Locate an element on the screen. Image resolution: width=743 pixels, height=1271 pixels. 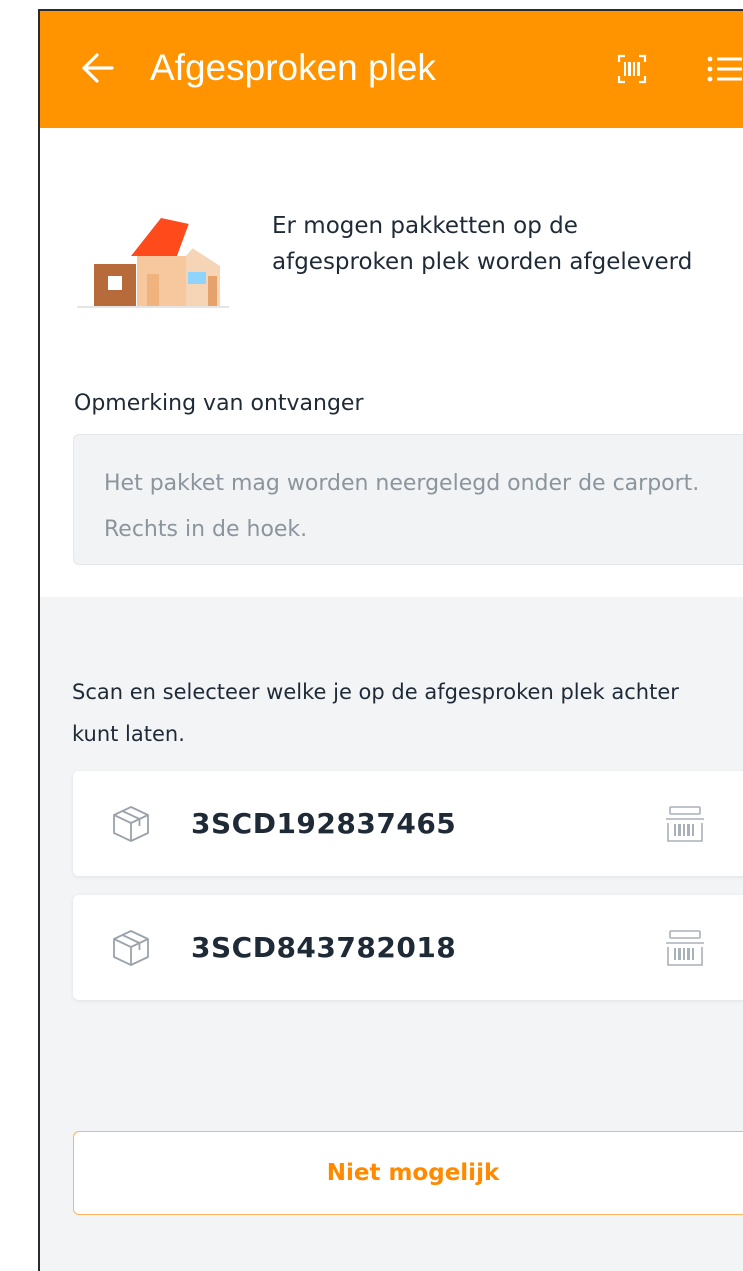
parcel-code: 3SCD843782018 is located at coordinates (324, 947).